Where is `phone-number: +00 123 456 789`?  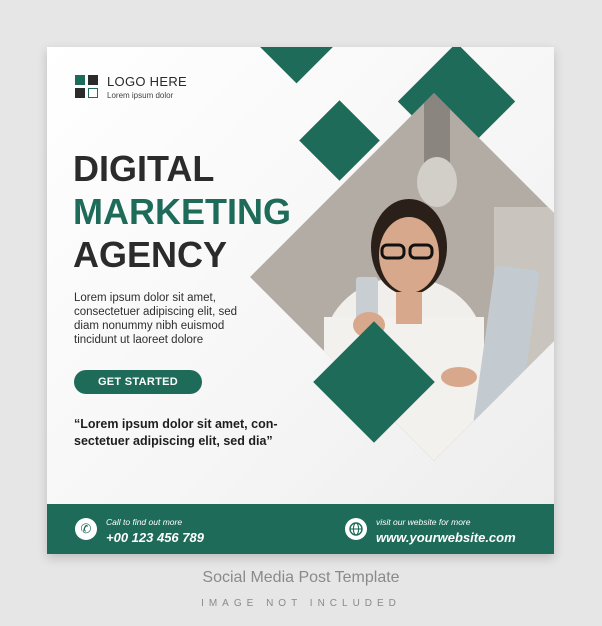
phone-number: +00 123 456 789 is located at coordinates (155, 537).